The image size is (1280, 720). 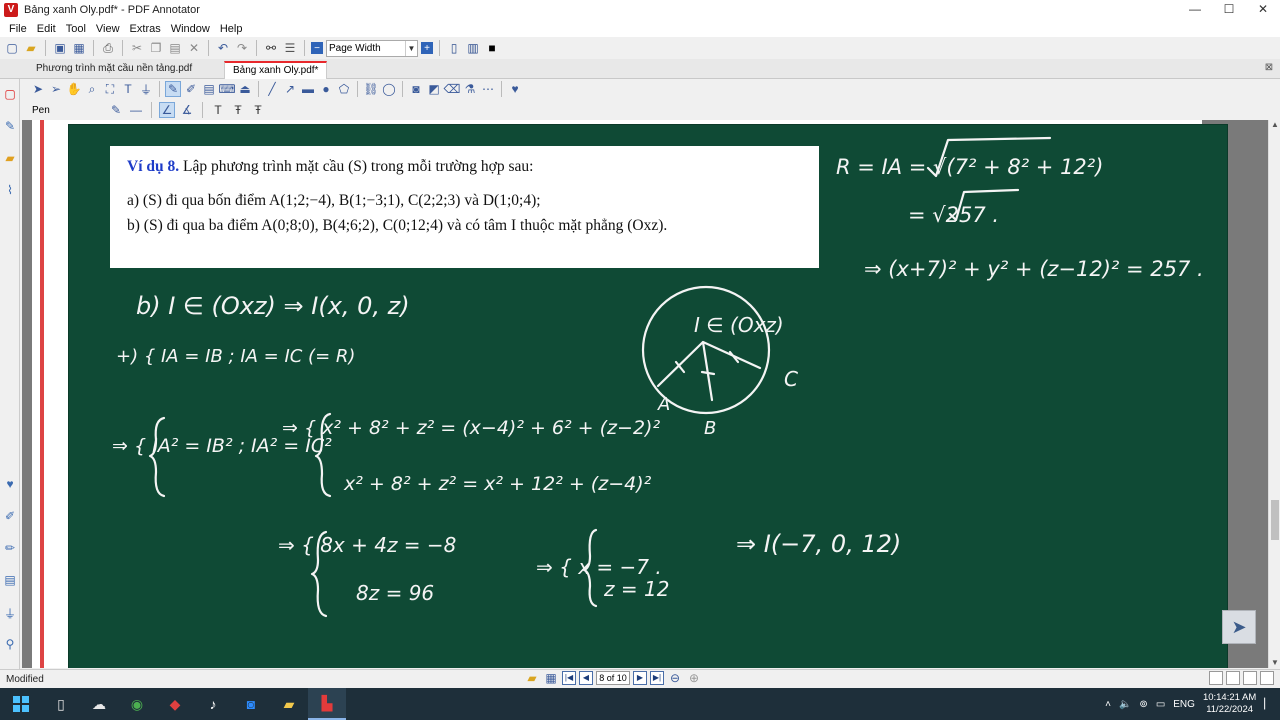 I want to click on favorite-heart-icon: ♥, so click(x=10, y=485).